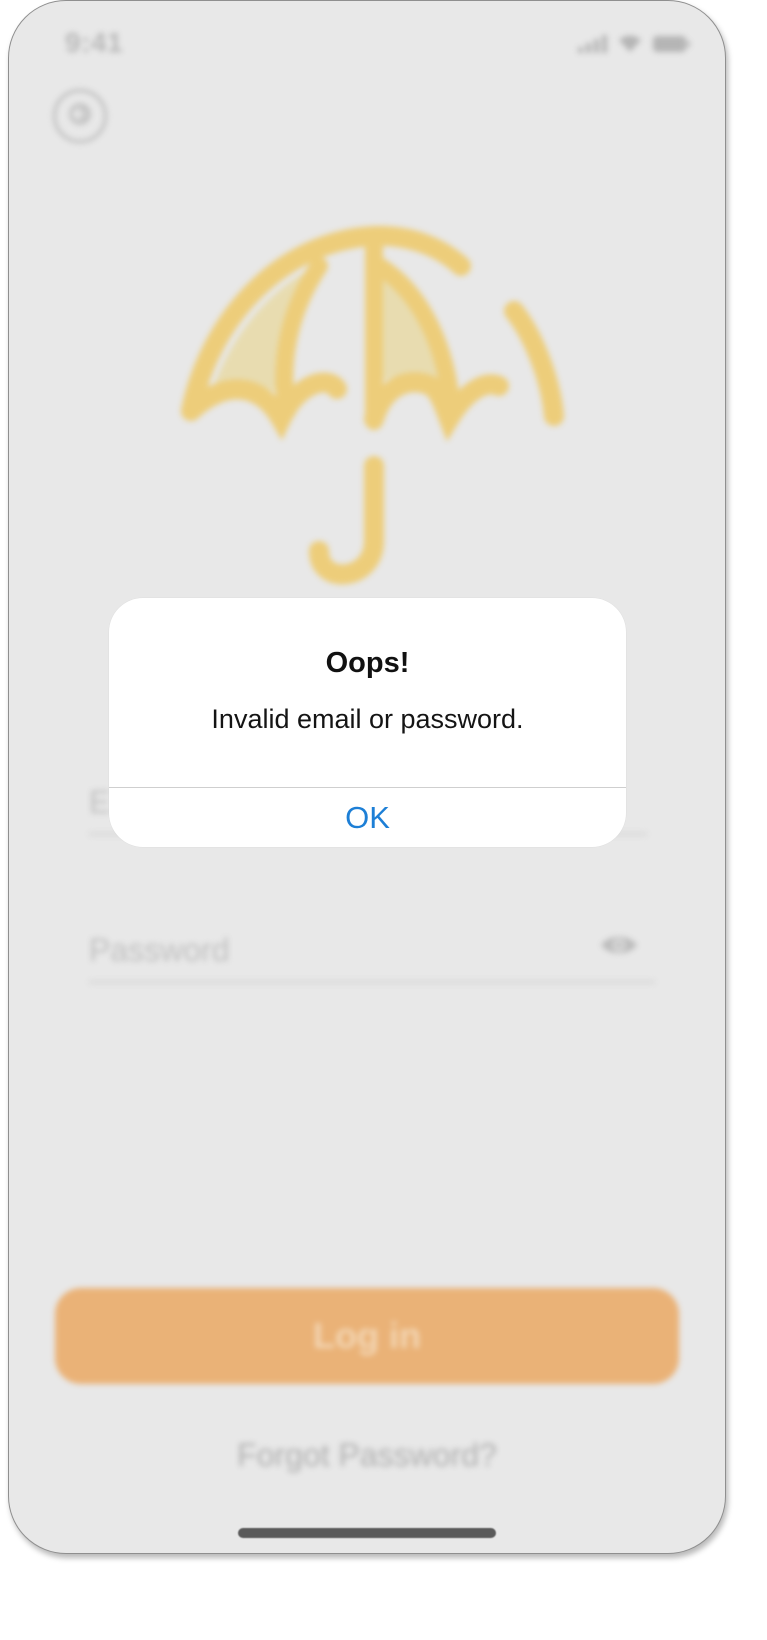 This screenshot has height=1640, width=767. Describe the element at coordinates (630, 43) in the screenshot. I see `wifi-icon` at that location.